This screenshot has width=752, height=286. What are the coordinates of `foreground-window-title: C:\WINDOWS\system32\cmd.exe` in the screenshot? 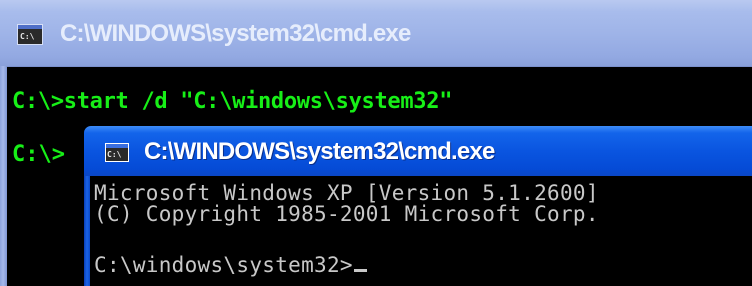 It's located at (319, 151).